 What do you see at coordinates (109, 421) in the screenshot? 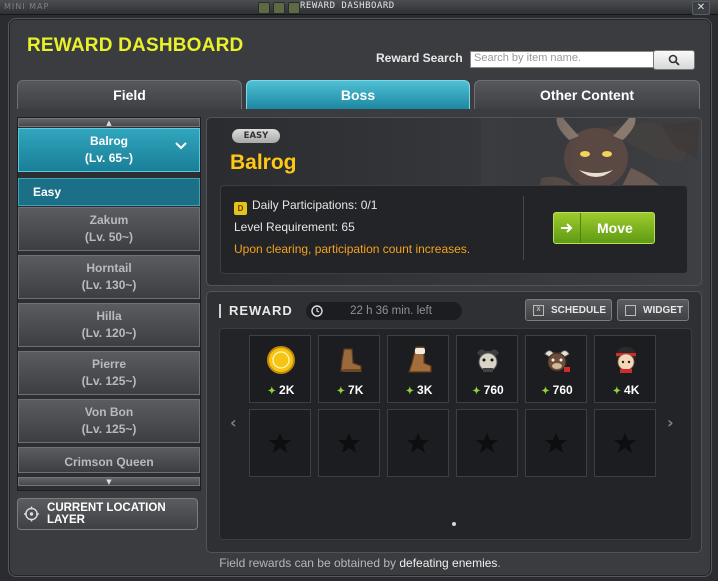
I see `boss-item-von-bon: Von Bon (Lv. 125~)` at bounding box center [109, 421].